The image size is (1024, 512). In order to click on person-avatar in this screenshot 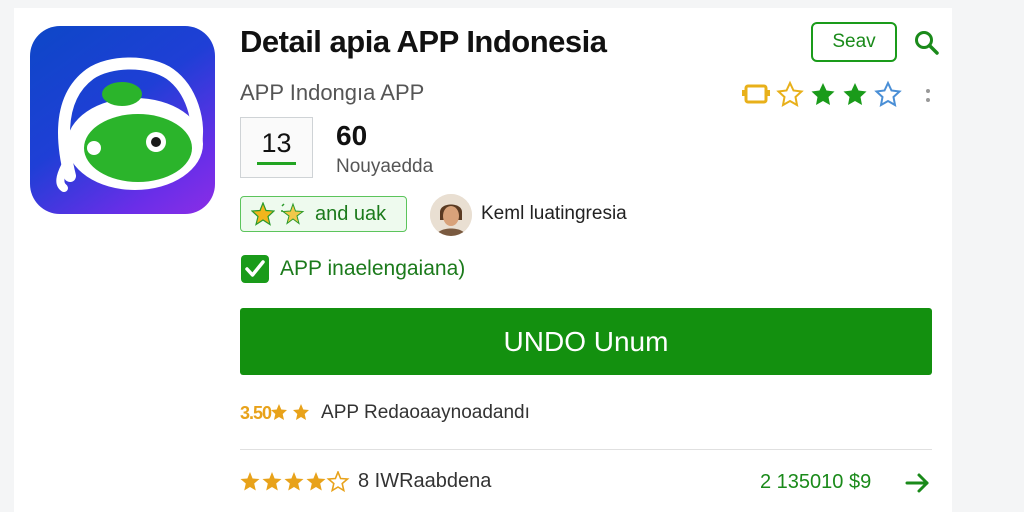, I will do `click(451, 215)`.